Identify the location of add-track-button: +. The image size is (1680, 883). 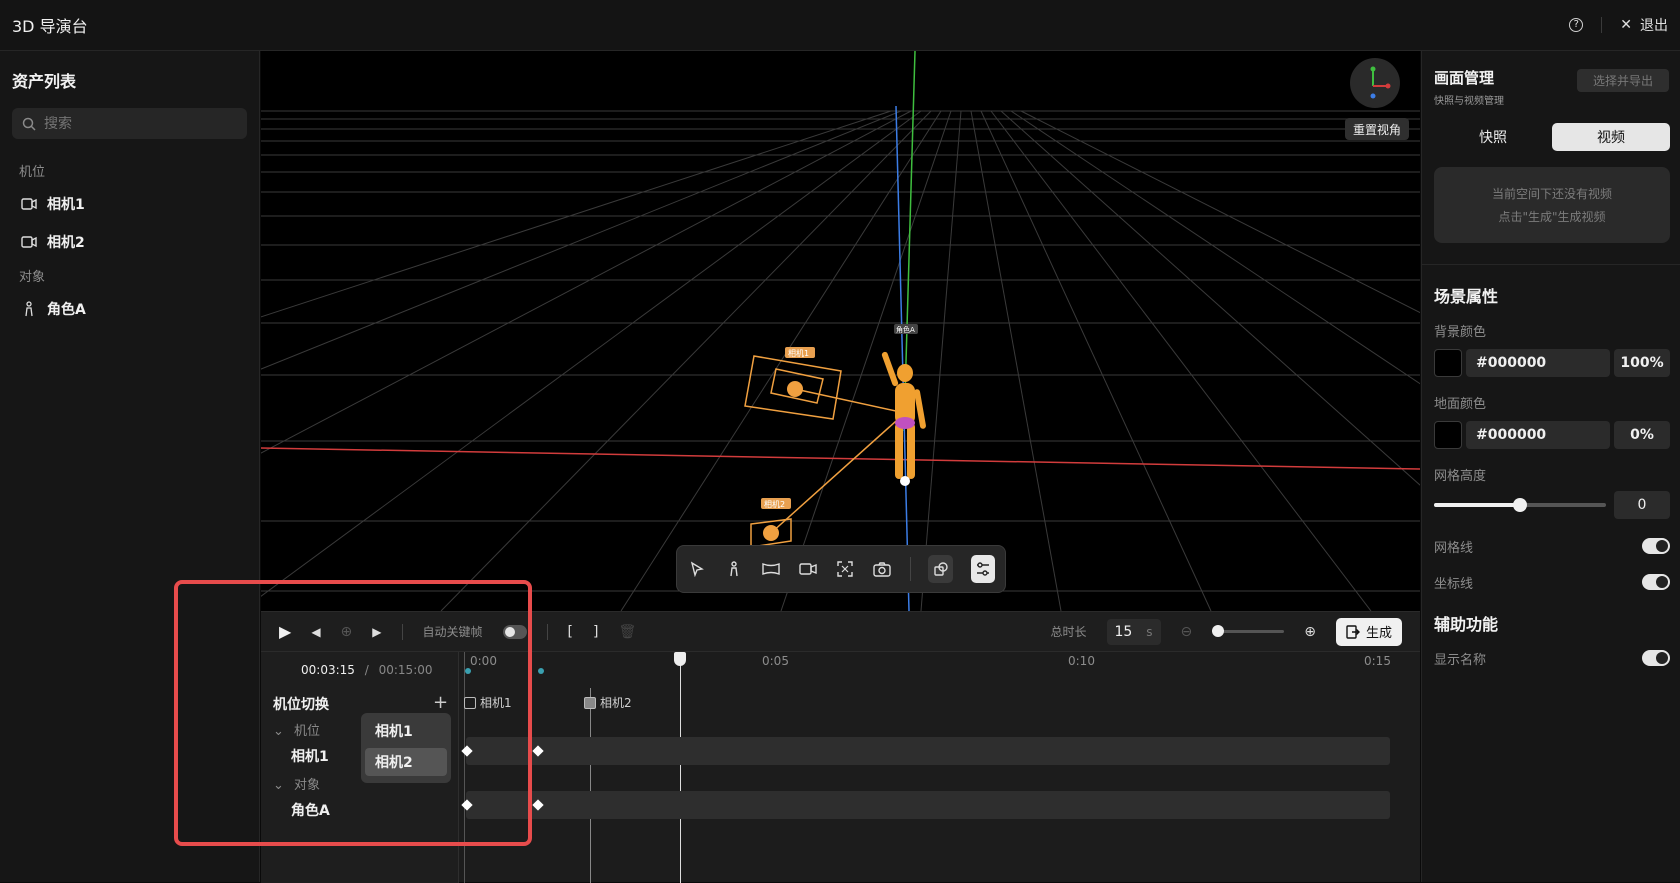
(440, 702).